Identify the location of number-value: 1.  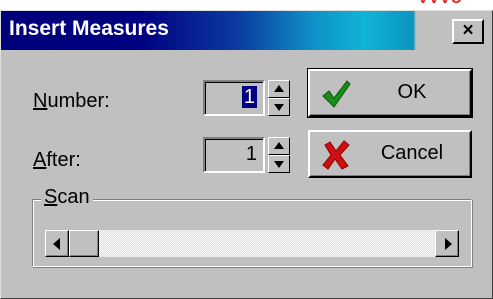
(249, 97).